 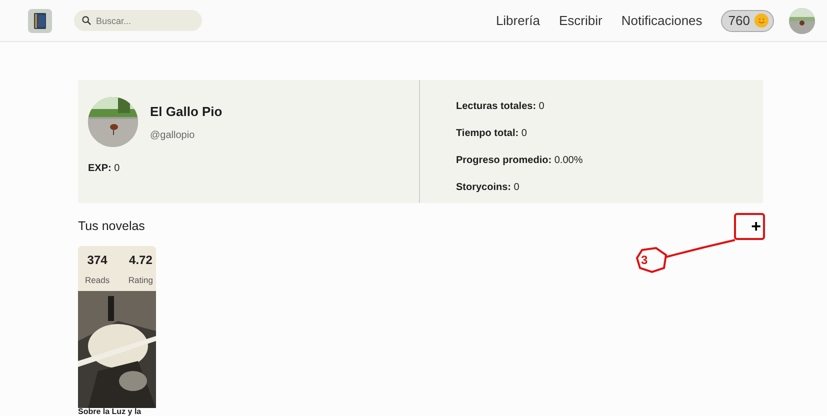 What do you see at coordinates (97, 260) in the screenshot?
I see `stat-number: 374` at bounding box center [97, 260].